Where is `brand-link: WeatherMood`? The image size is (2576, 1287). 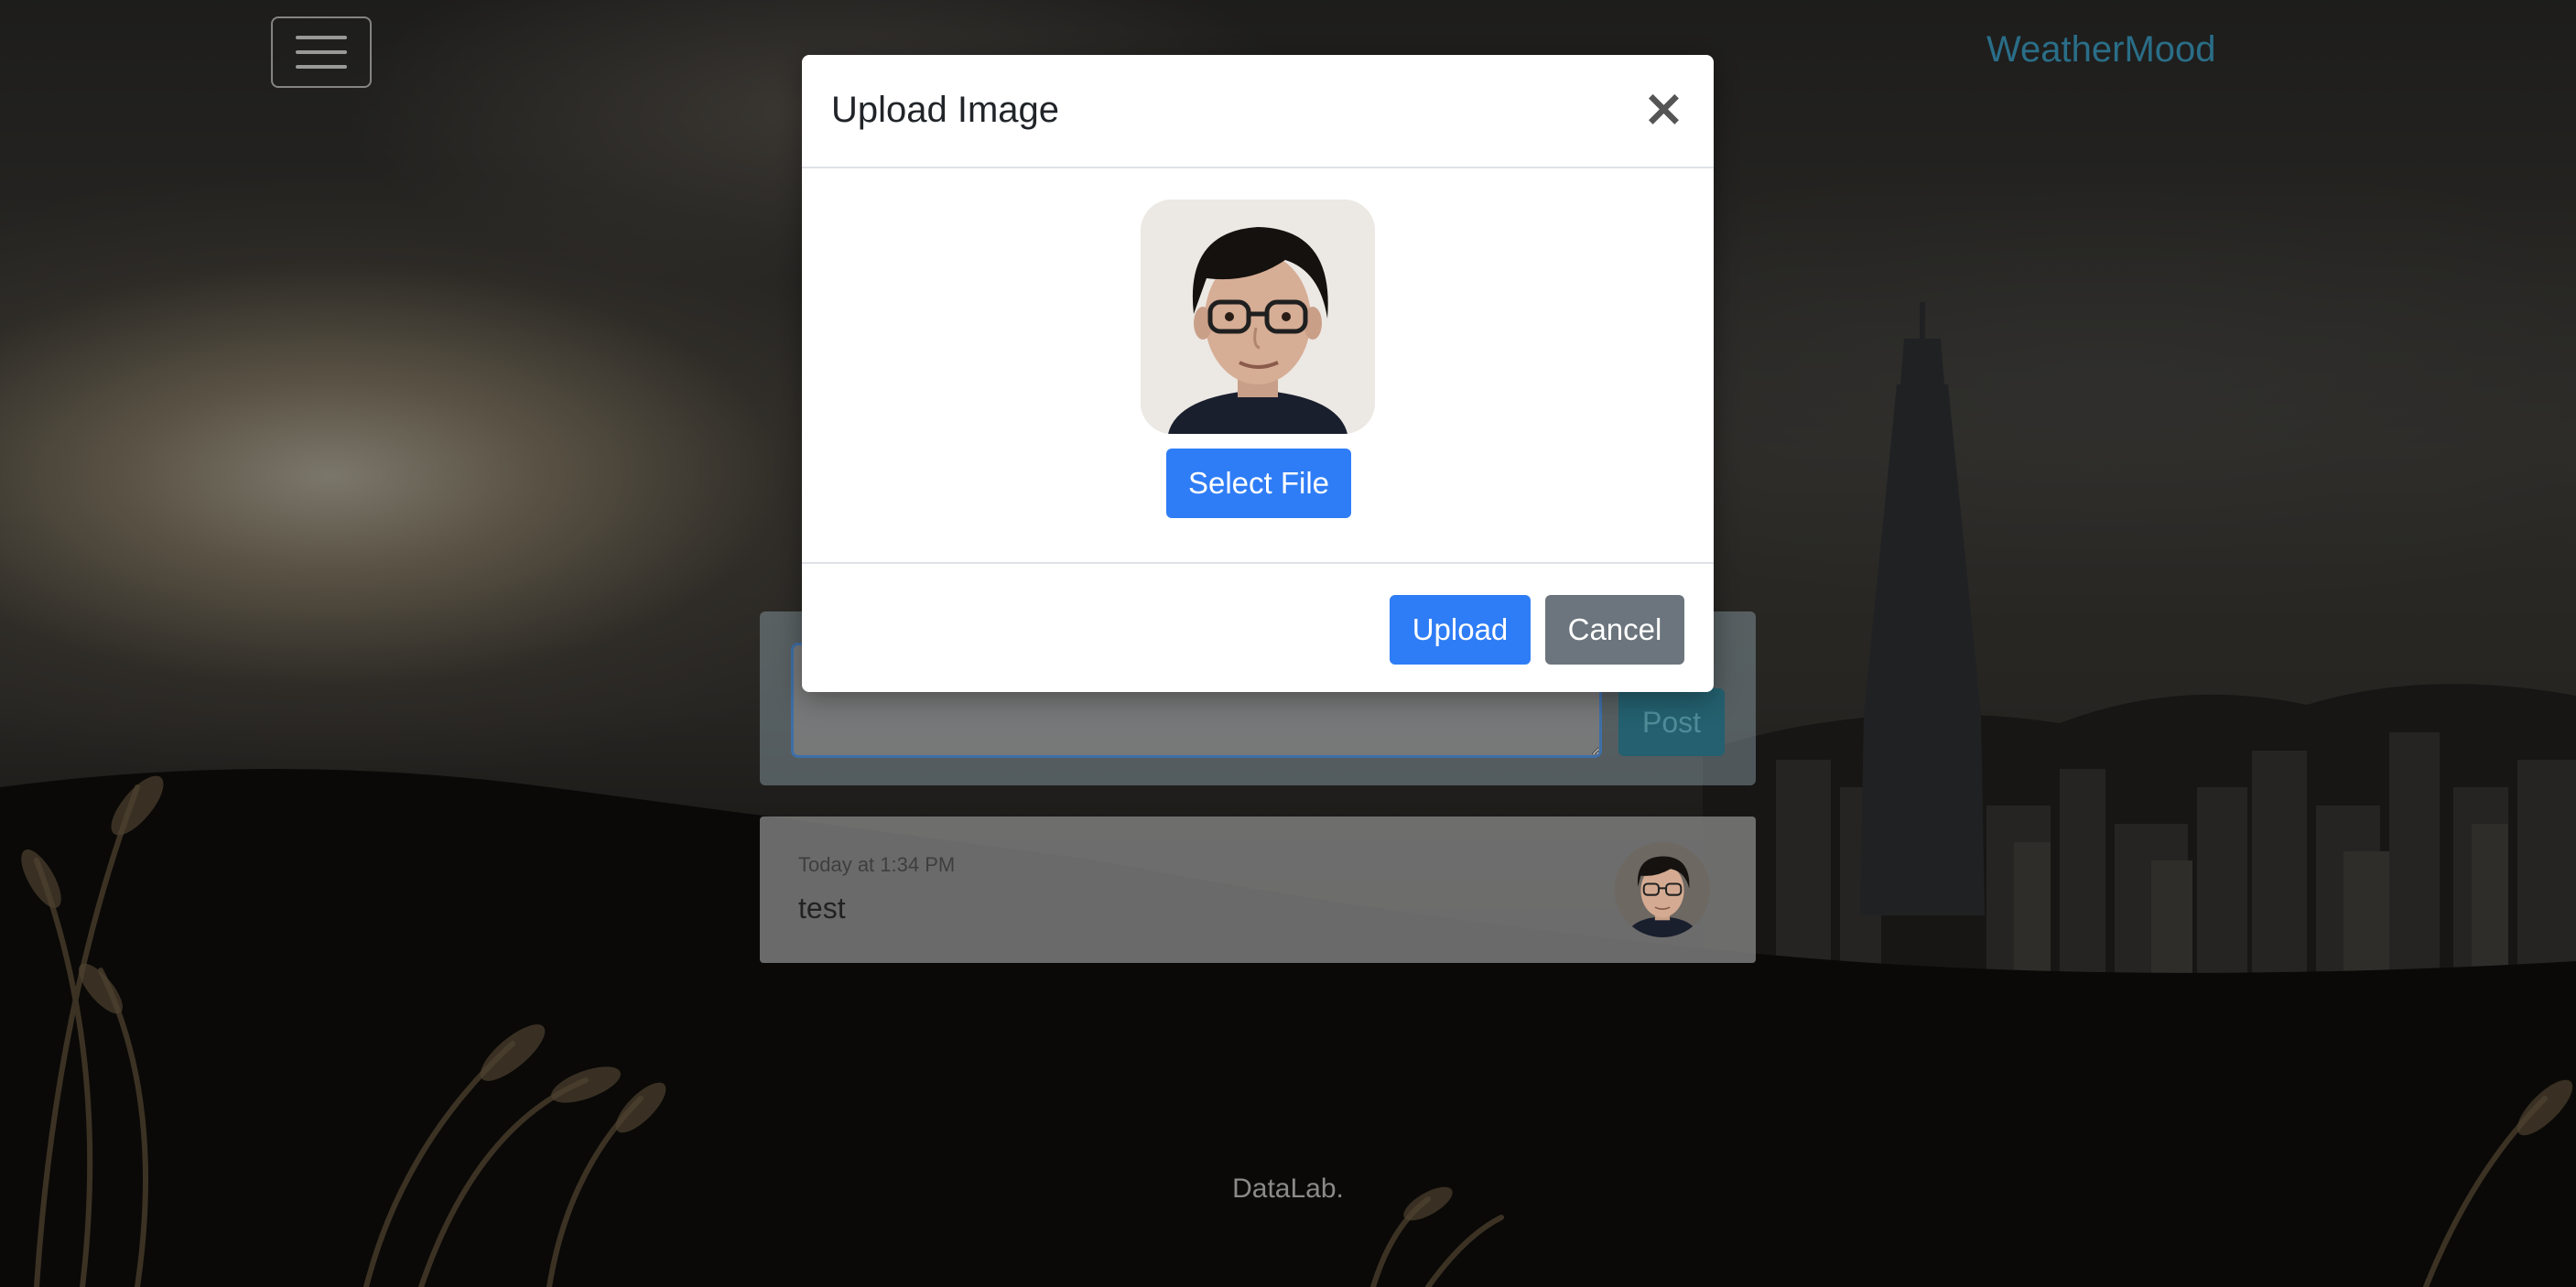
brand-link: WeatherMood is located at coordinates (2101, 49).